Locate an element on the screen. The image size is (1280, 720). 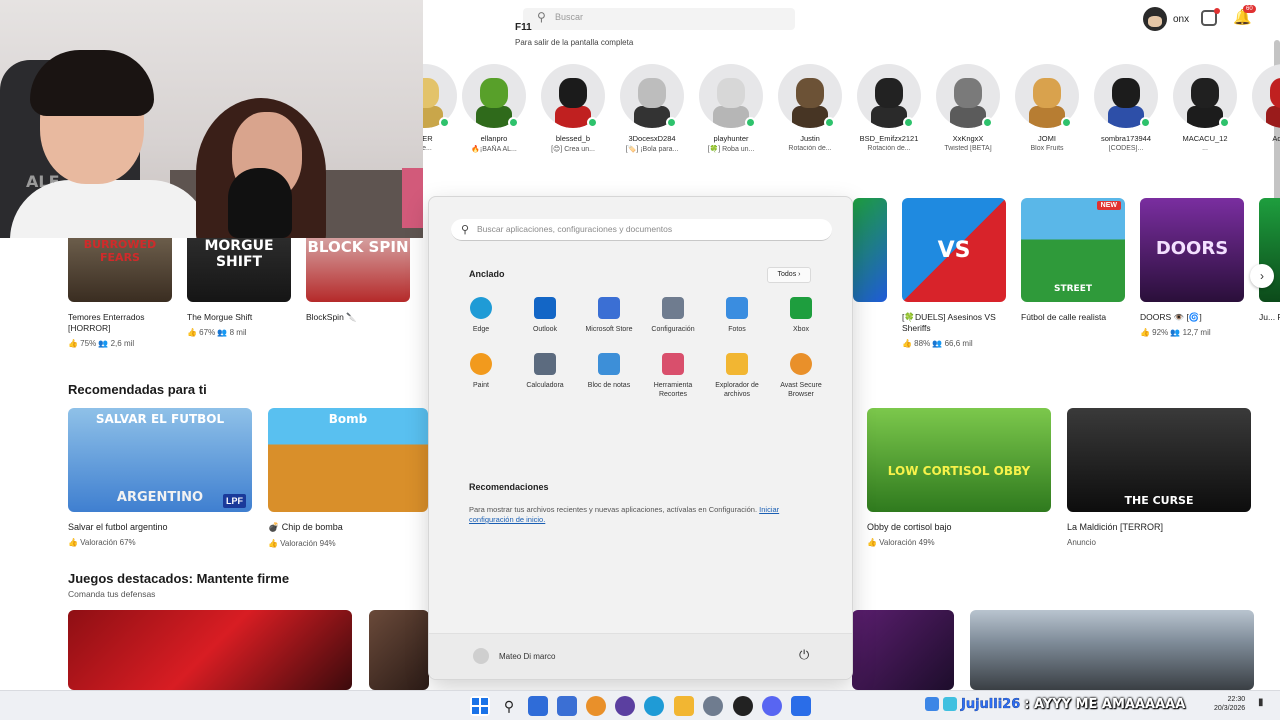
game-thumbnail: LOW CORTISOL OBBY is located at coordinates (959, 460).